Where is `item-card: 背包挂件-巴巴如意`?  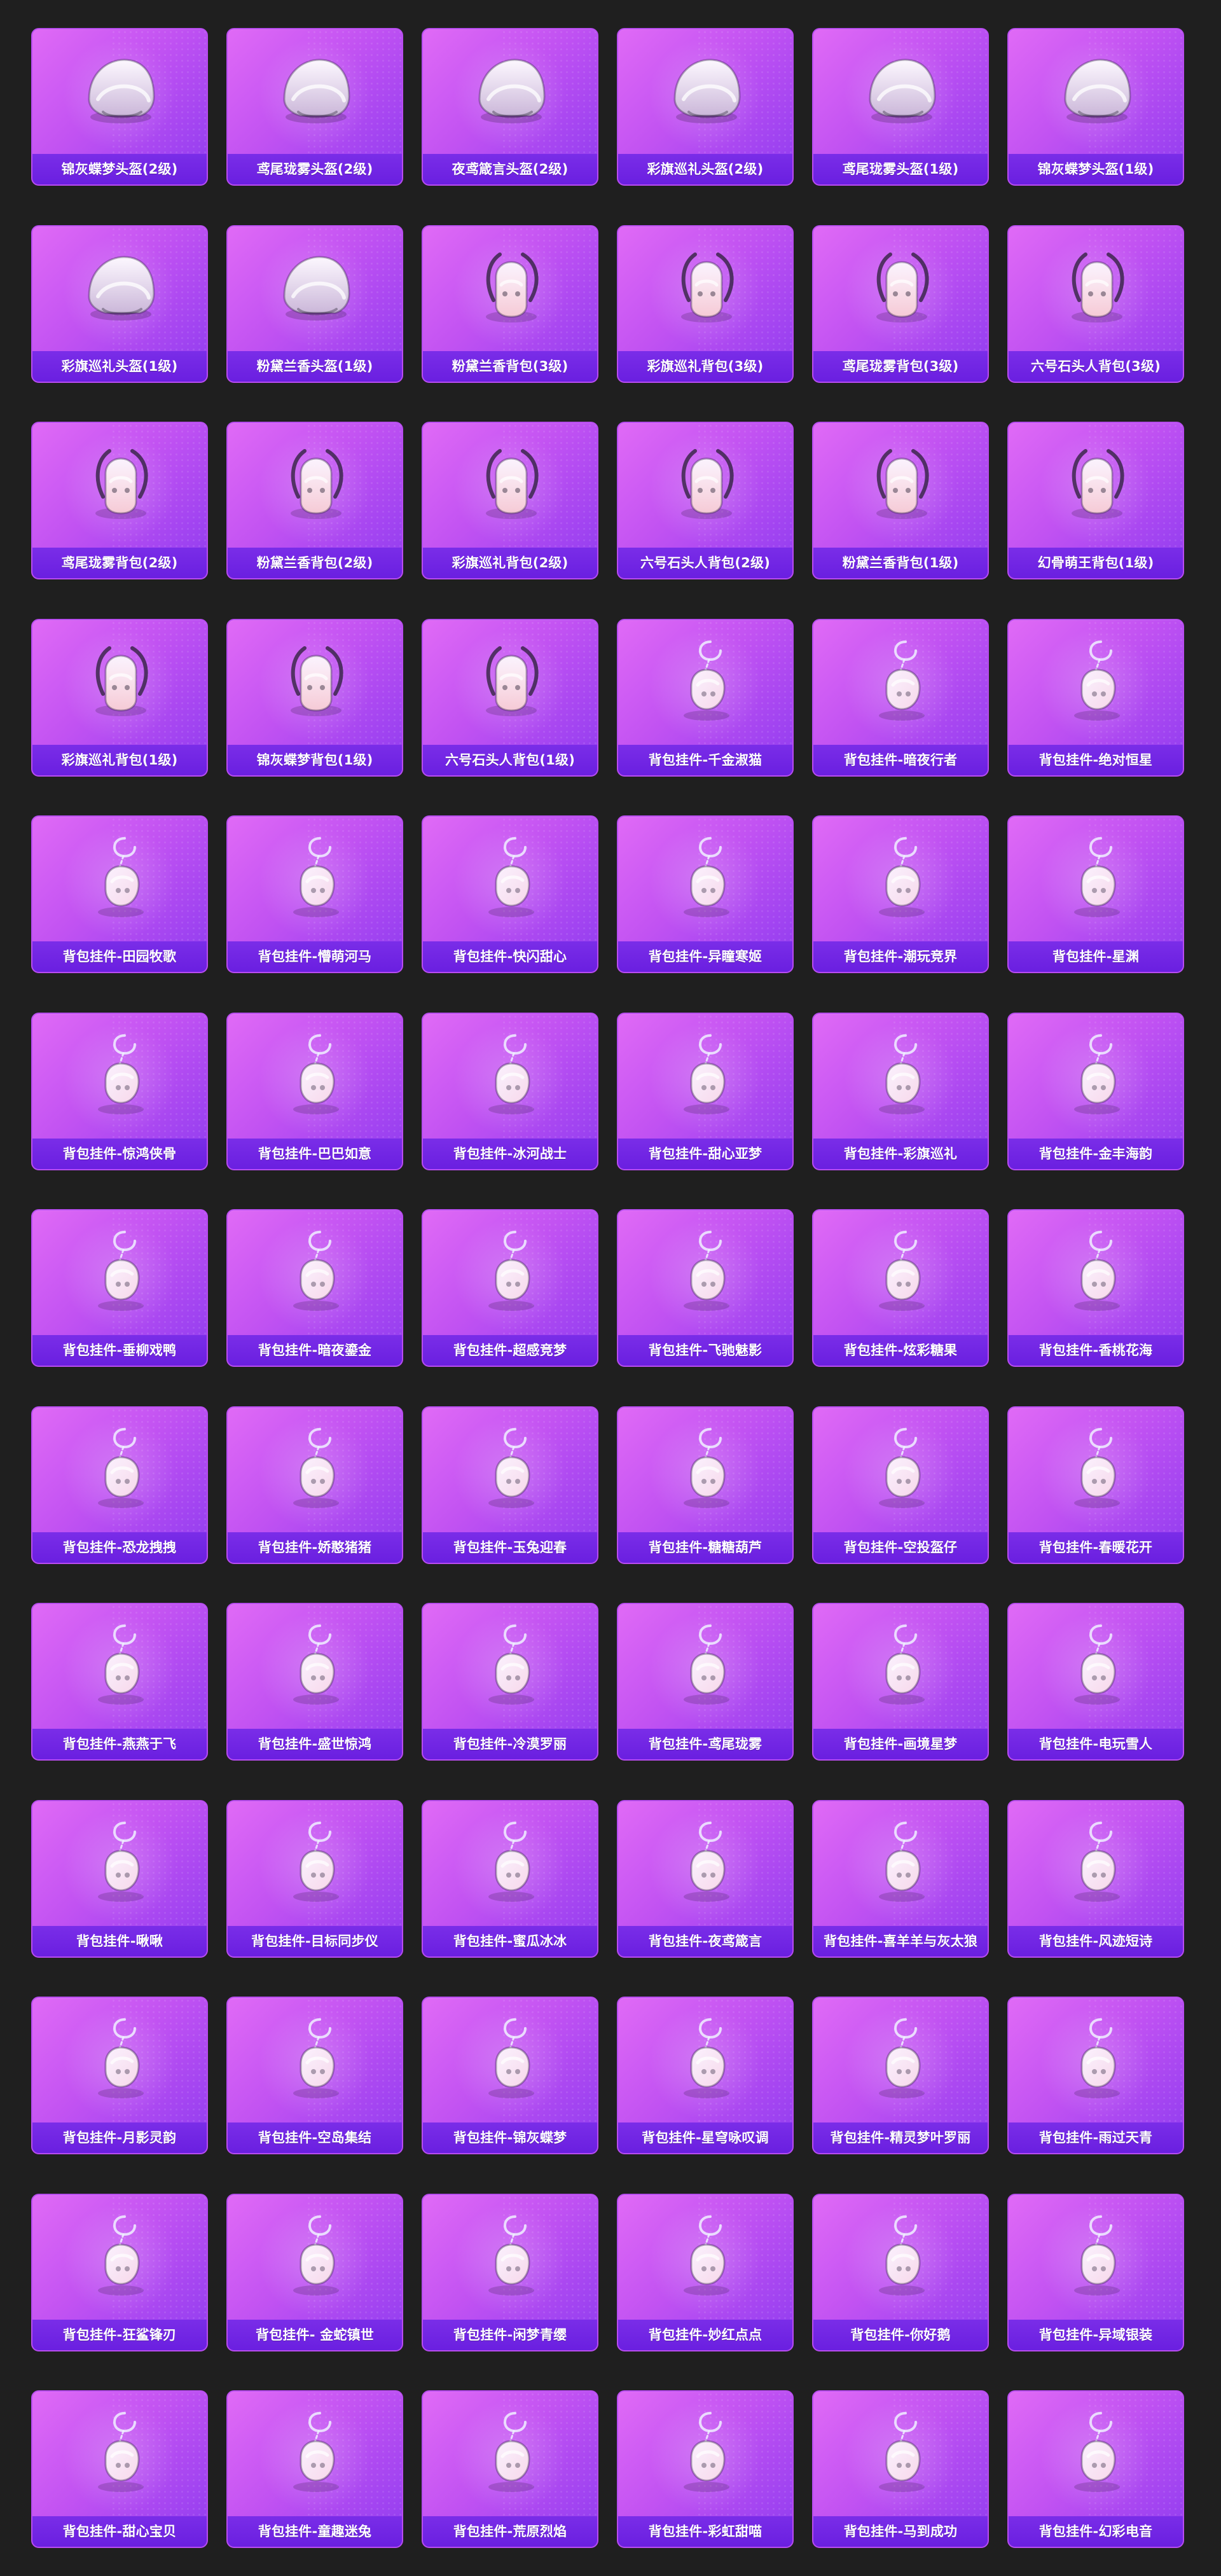 item-card: 背包挂件-巴巴如意 is located at coordinates (314, 1091).